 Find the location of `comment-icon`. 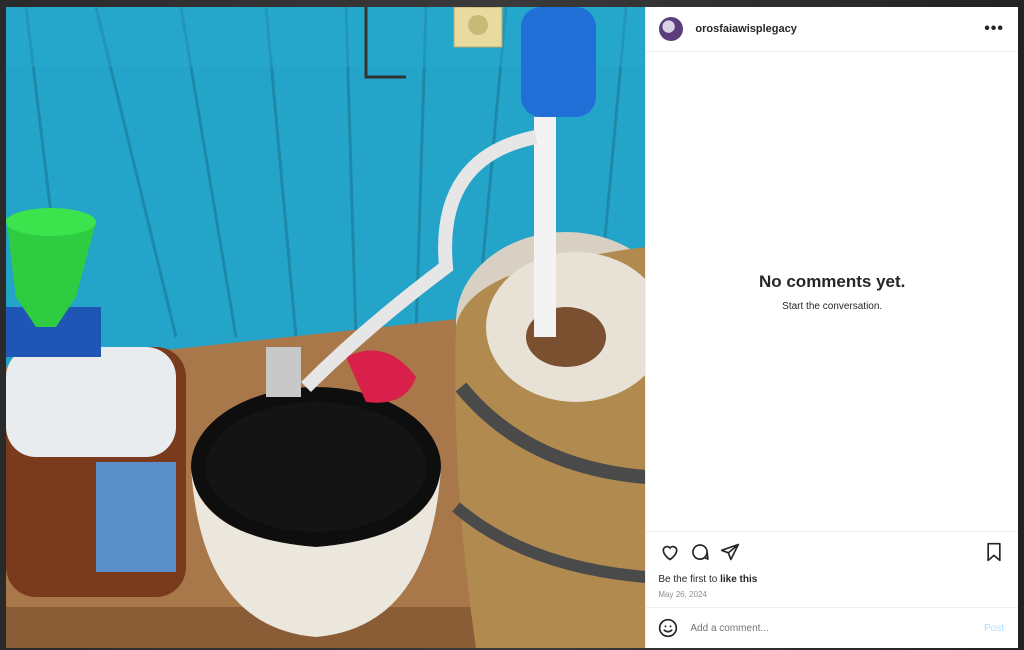

comment-icon is located at coordinates (700, 552).